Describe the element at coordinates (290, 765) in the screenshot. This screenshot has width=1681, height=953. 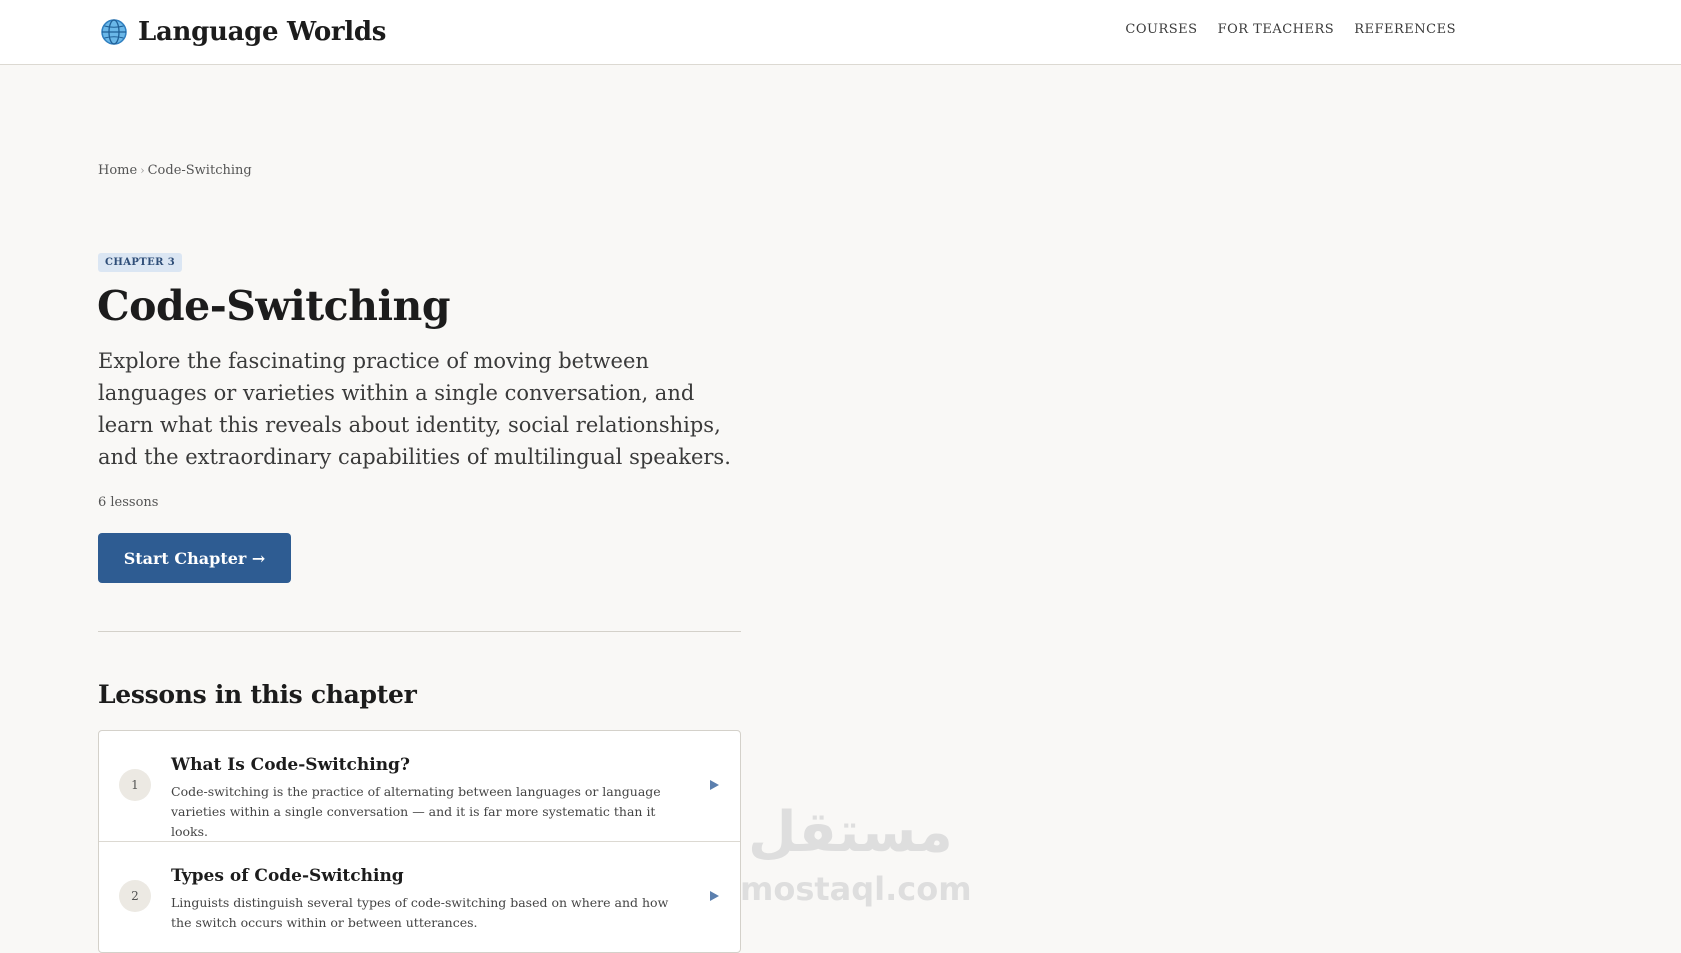
I see `lesson-title: What Is Code-Switching?` at that location.